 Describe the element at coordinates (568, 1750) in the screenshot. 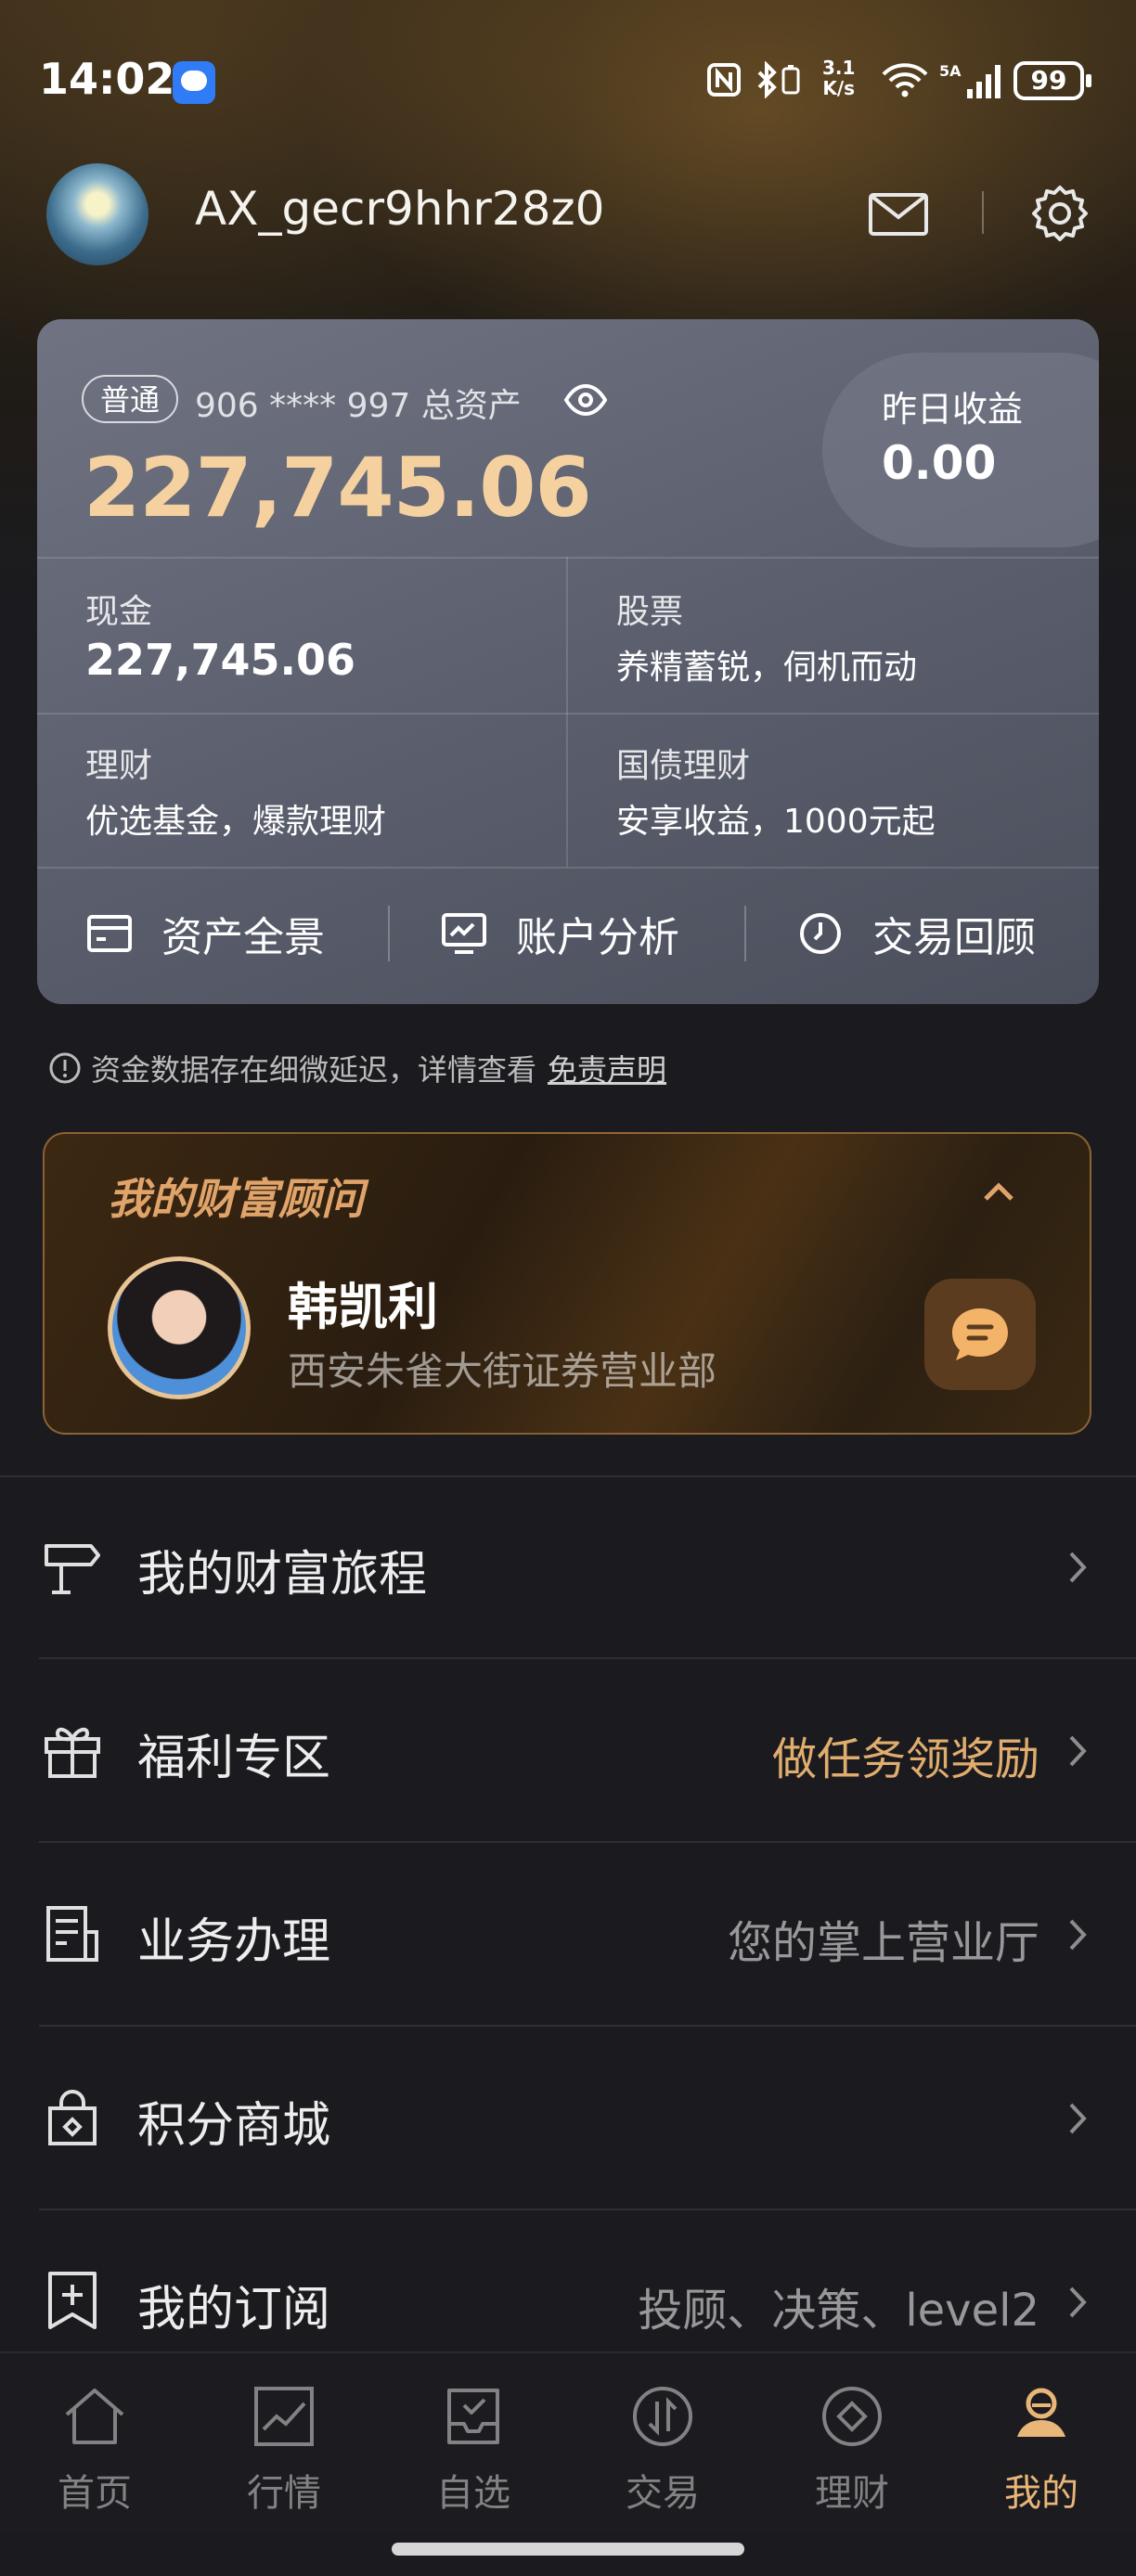

I see `menu-item-welfare-zone: 福利专区 做任务领奖励` at that location.